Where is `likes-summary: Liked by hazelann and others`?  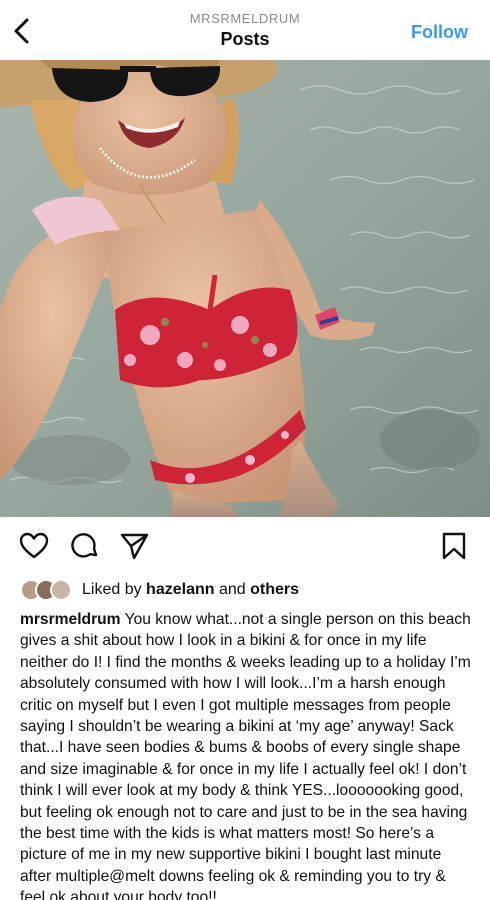
likes-summary: Liked by hazelann and others is located at coordinates (190, 590).